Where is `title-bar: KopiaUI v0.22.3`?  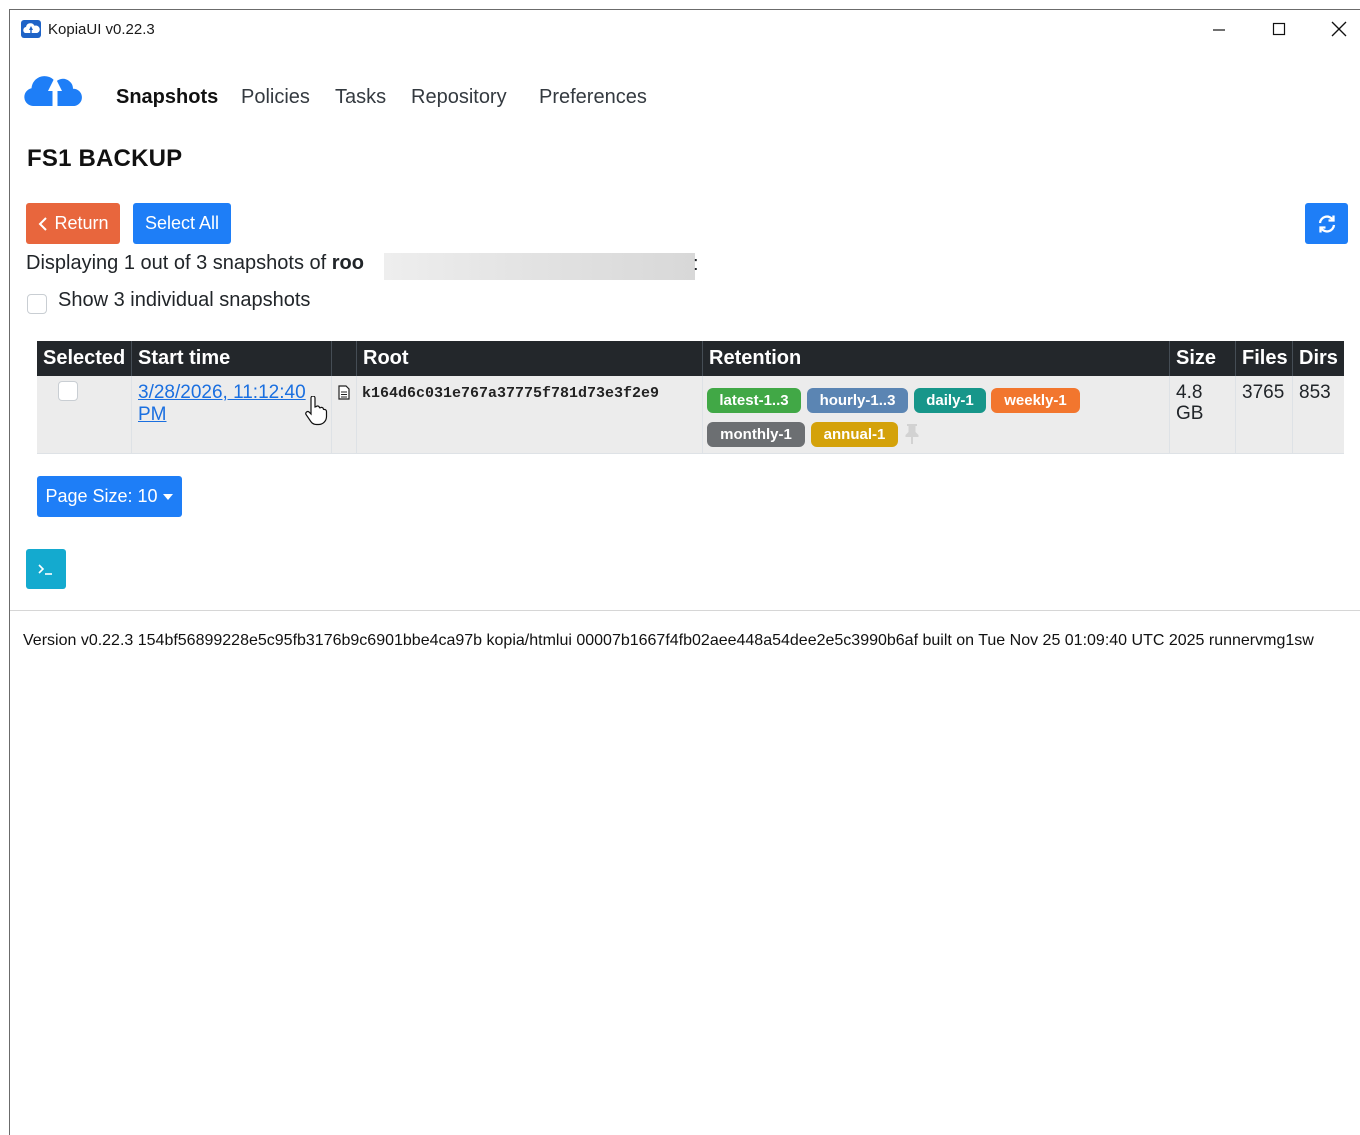
title-bar: KopiaUI v0.22.3 is located at coordinates (685, 30).